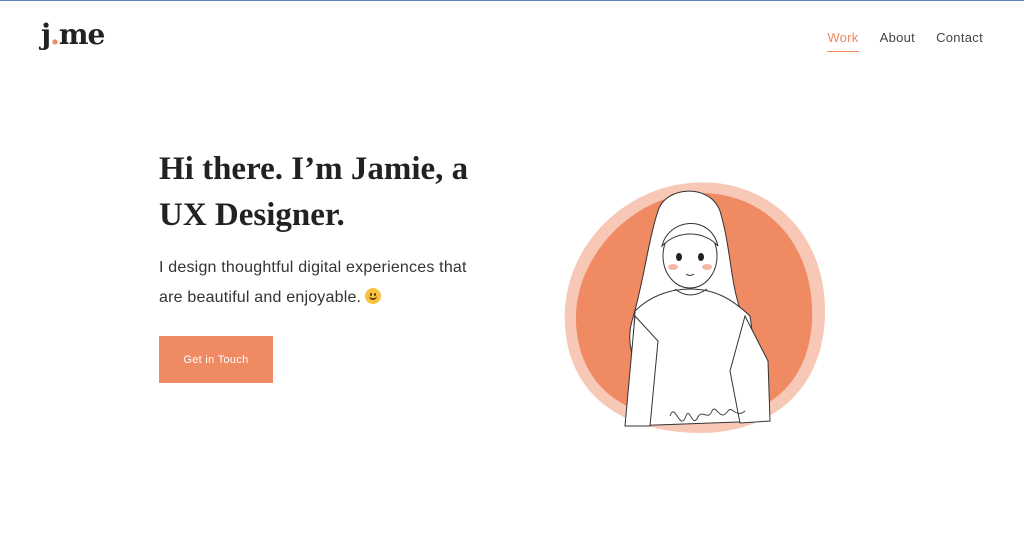 This screenshot has height=549, width=1024. What do you see at coordinates (959, 41) in the screenshot?
I see `nav-contact-link: Contact` at bounding box center [959, 41].